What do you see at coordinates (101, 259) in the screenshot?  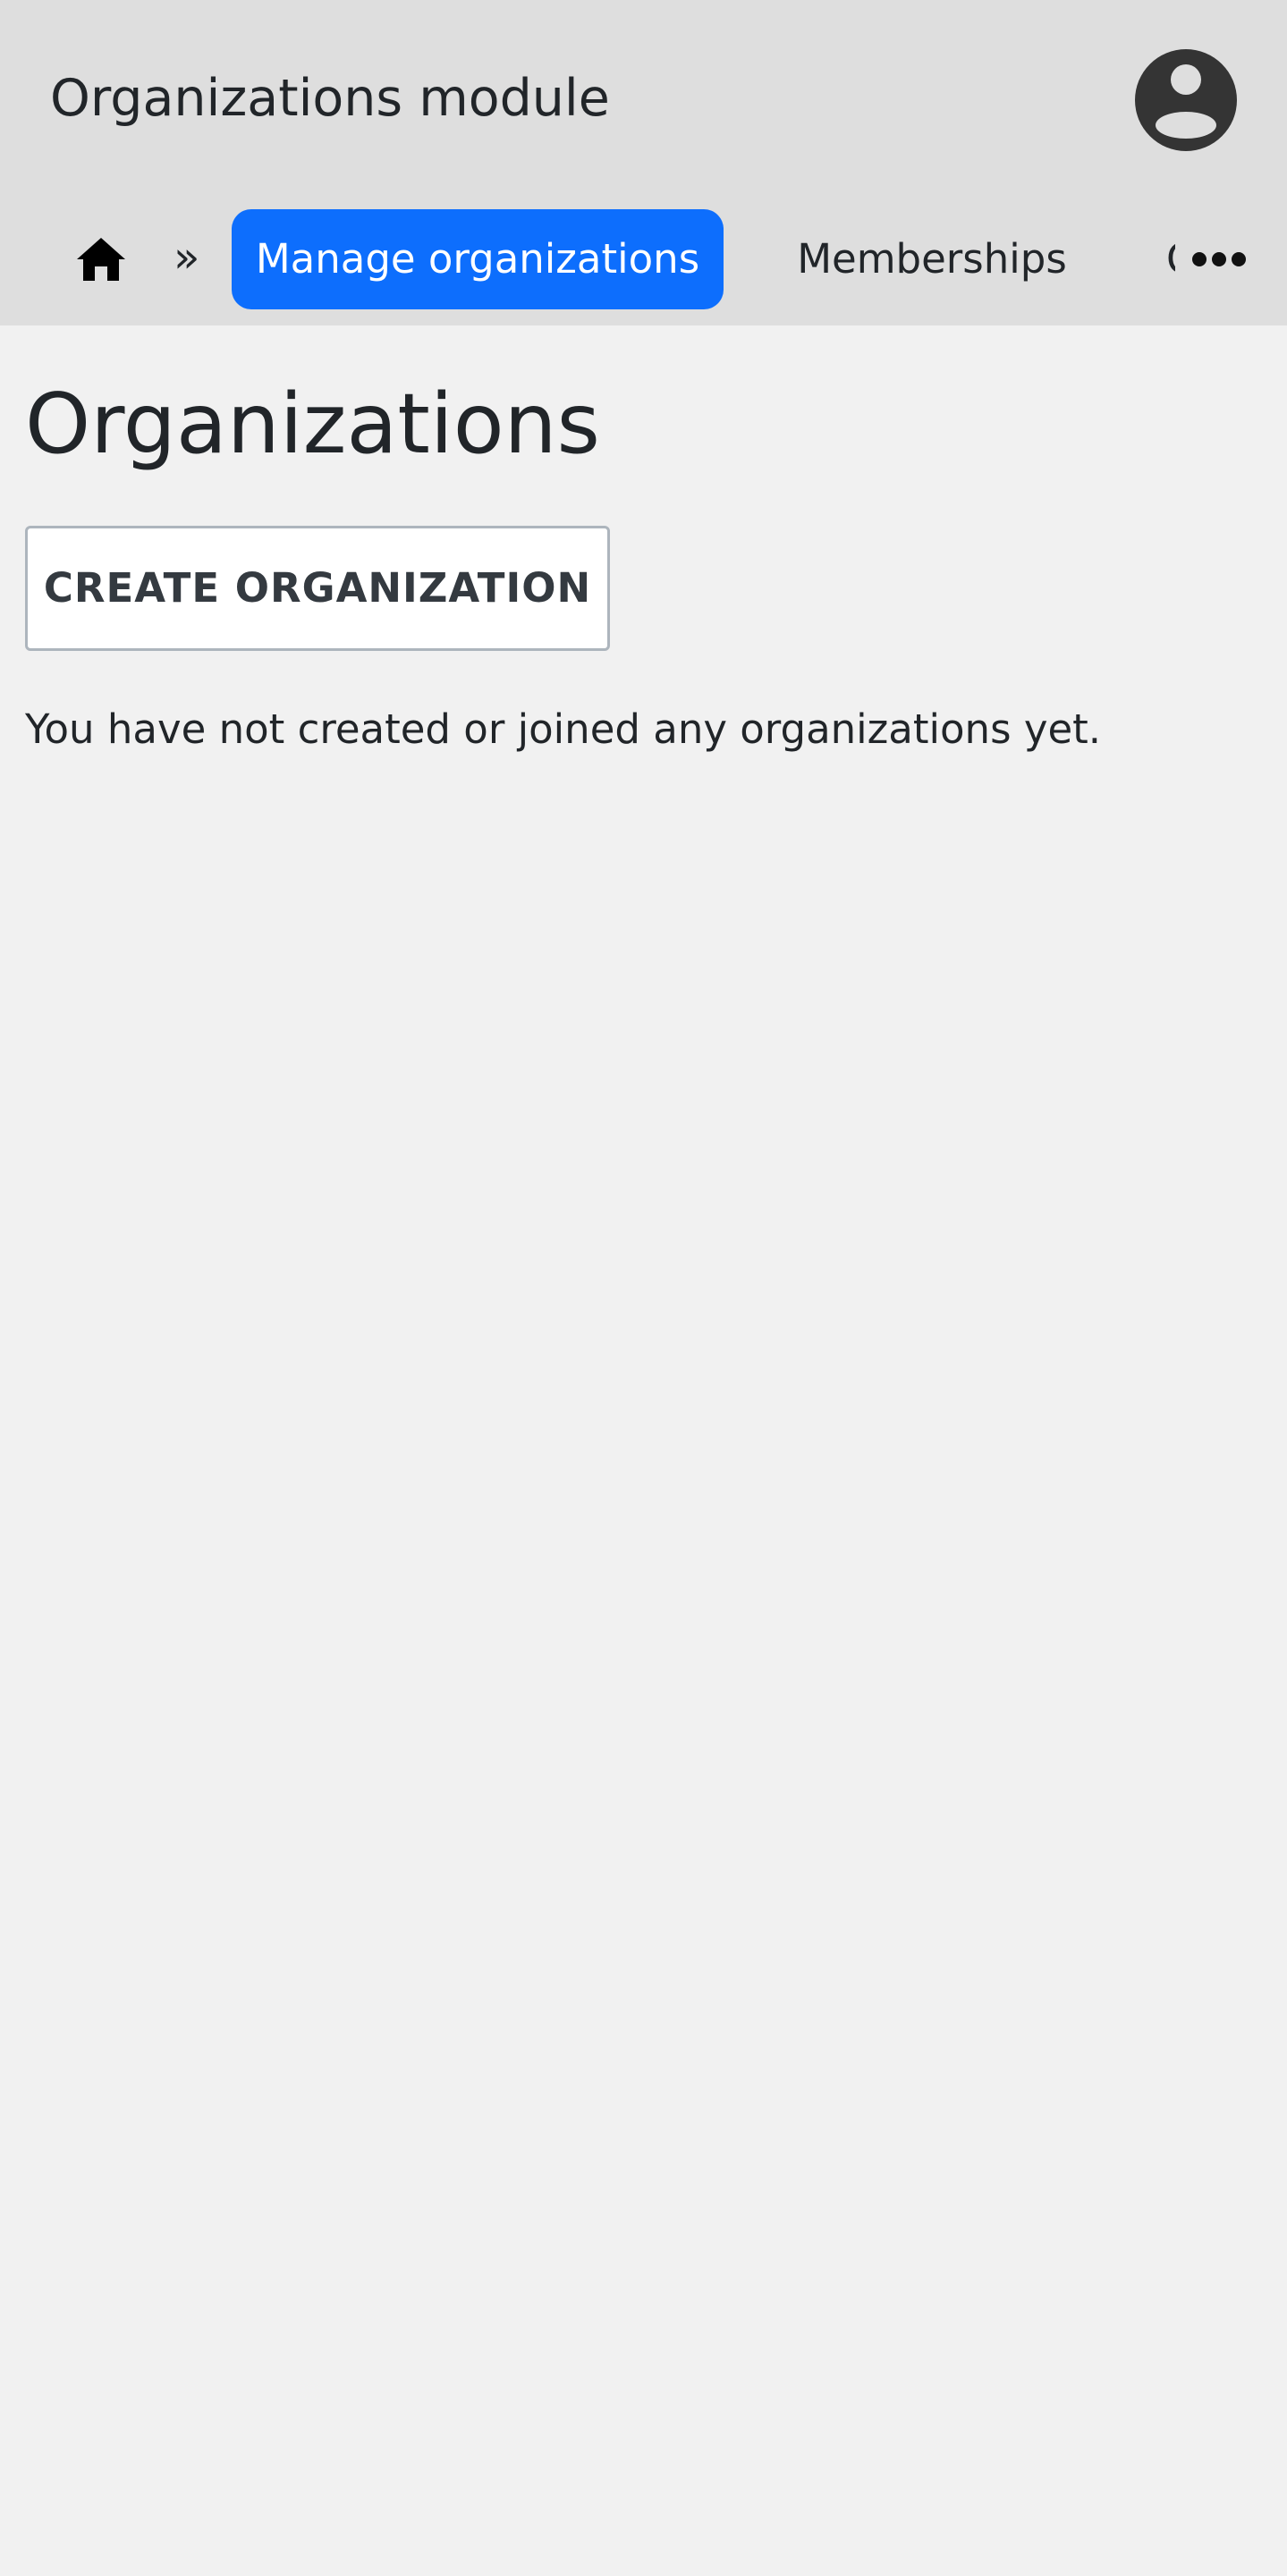 I see `home-icon` at bounding box center [101, 259].